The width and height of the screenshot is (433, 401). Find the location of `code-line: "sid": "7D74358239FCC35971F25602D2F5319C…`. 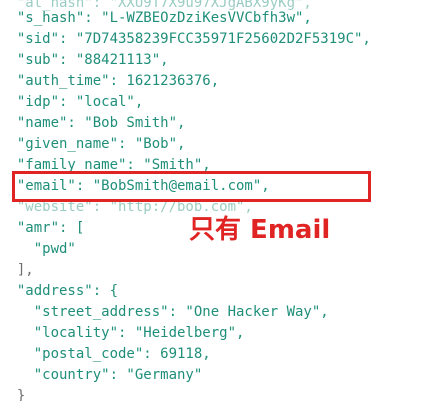

code-line: "sid": "7D74358239FCC35971F25602D2F5319C… is located at coordinates (185, 39).